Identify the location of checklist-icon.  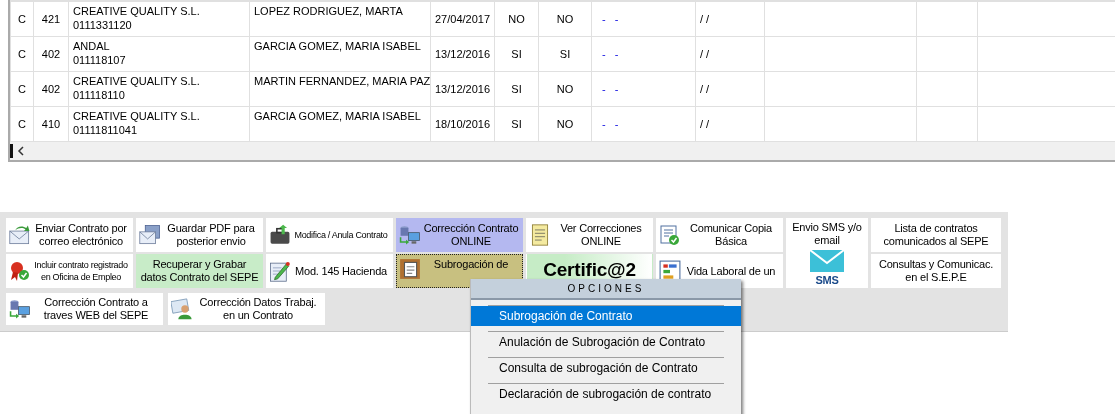
(670, 235).